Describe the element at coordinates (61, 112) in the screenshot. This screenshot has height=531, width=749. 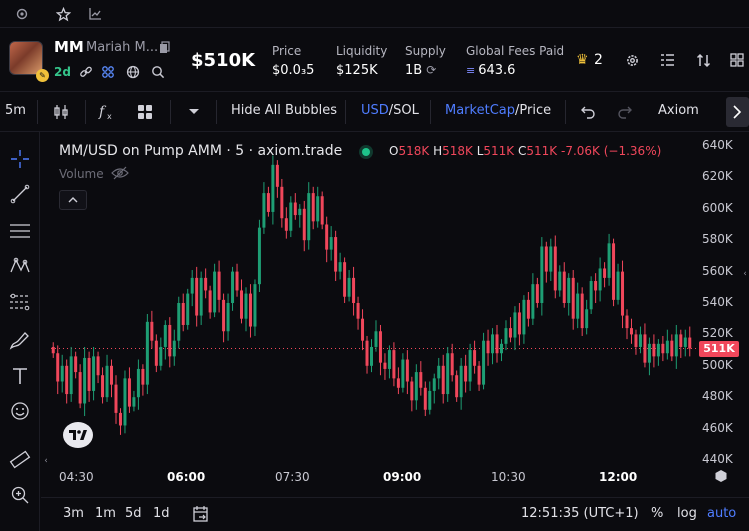
I see `candles-icon` at that location.